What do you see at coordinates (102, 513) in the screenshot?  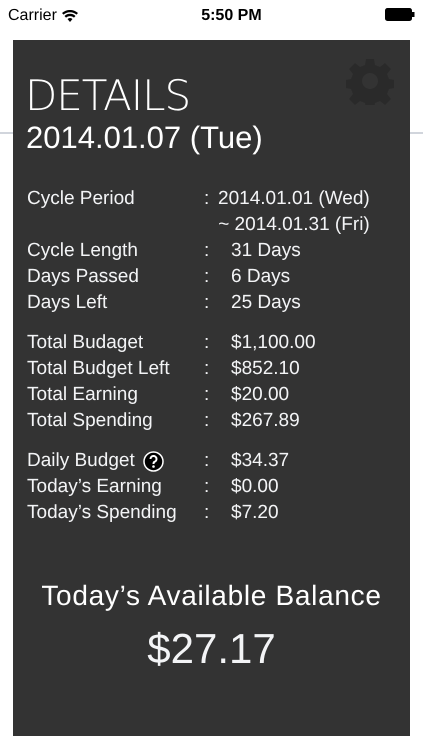 I see `row-label: Today’s Spending` at bounding box center [102, 513].